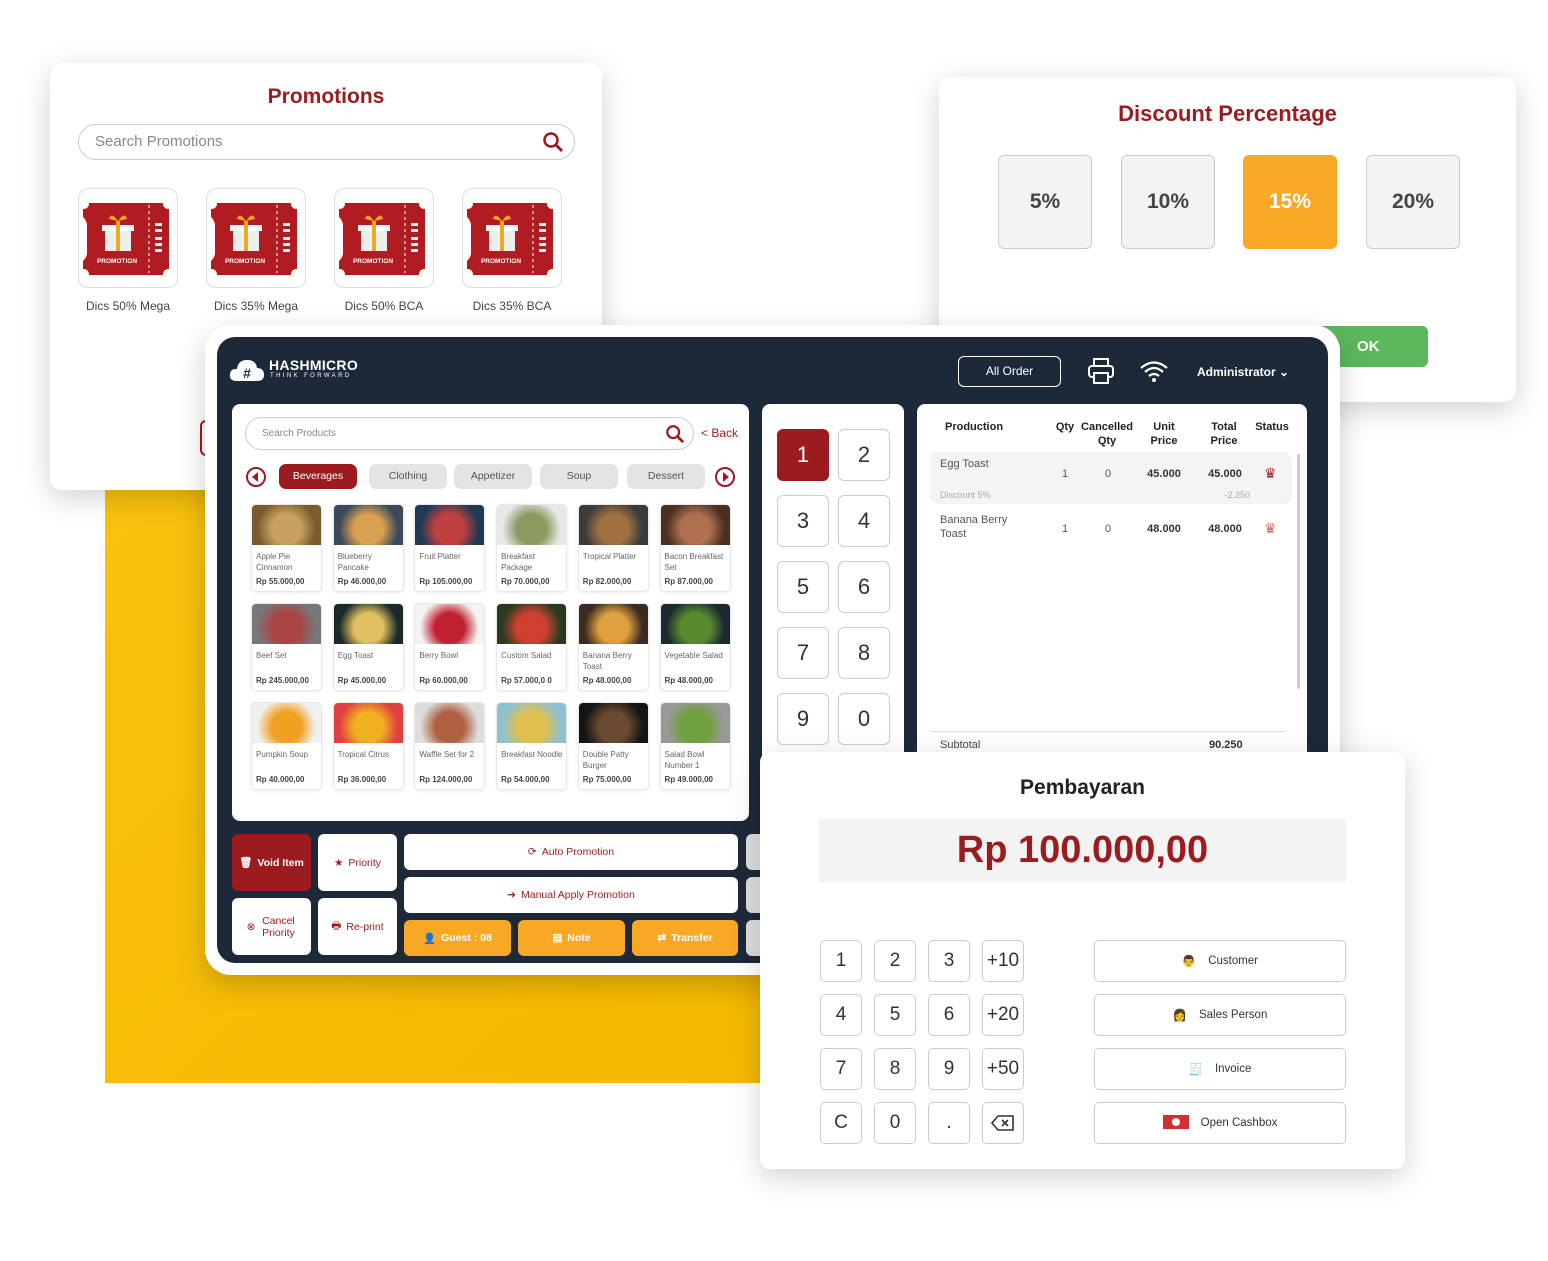 The width and height of the screenshot is (1548, 1261). I want to click on numpad-key-8: 8, so click(864, 653).